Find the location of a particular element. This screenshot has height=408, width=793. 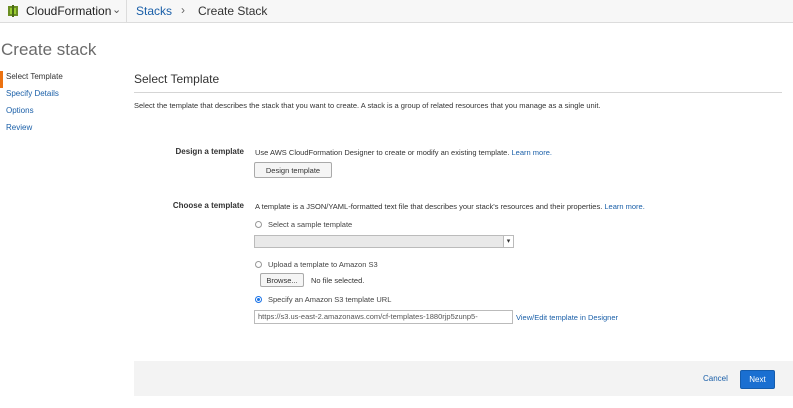

url-template-label: Specify an Amazon S3 template URL is located at coordinates (330, 299).